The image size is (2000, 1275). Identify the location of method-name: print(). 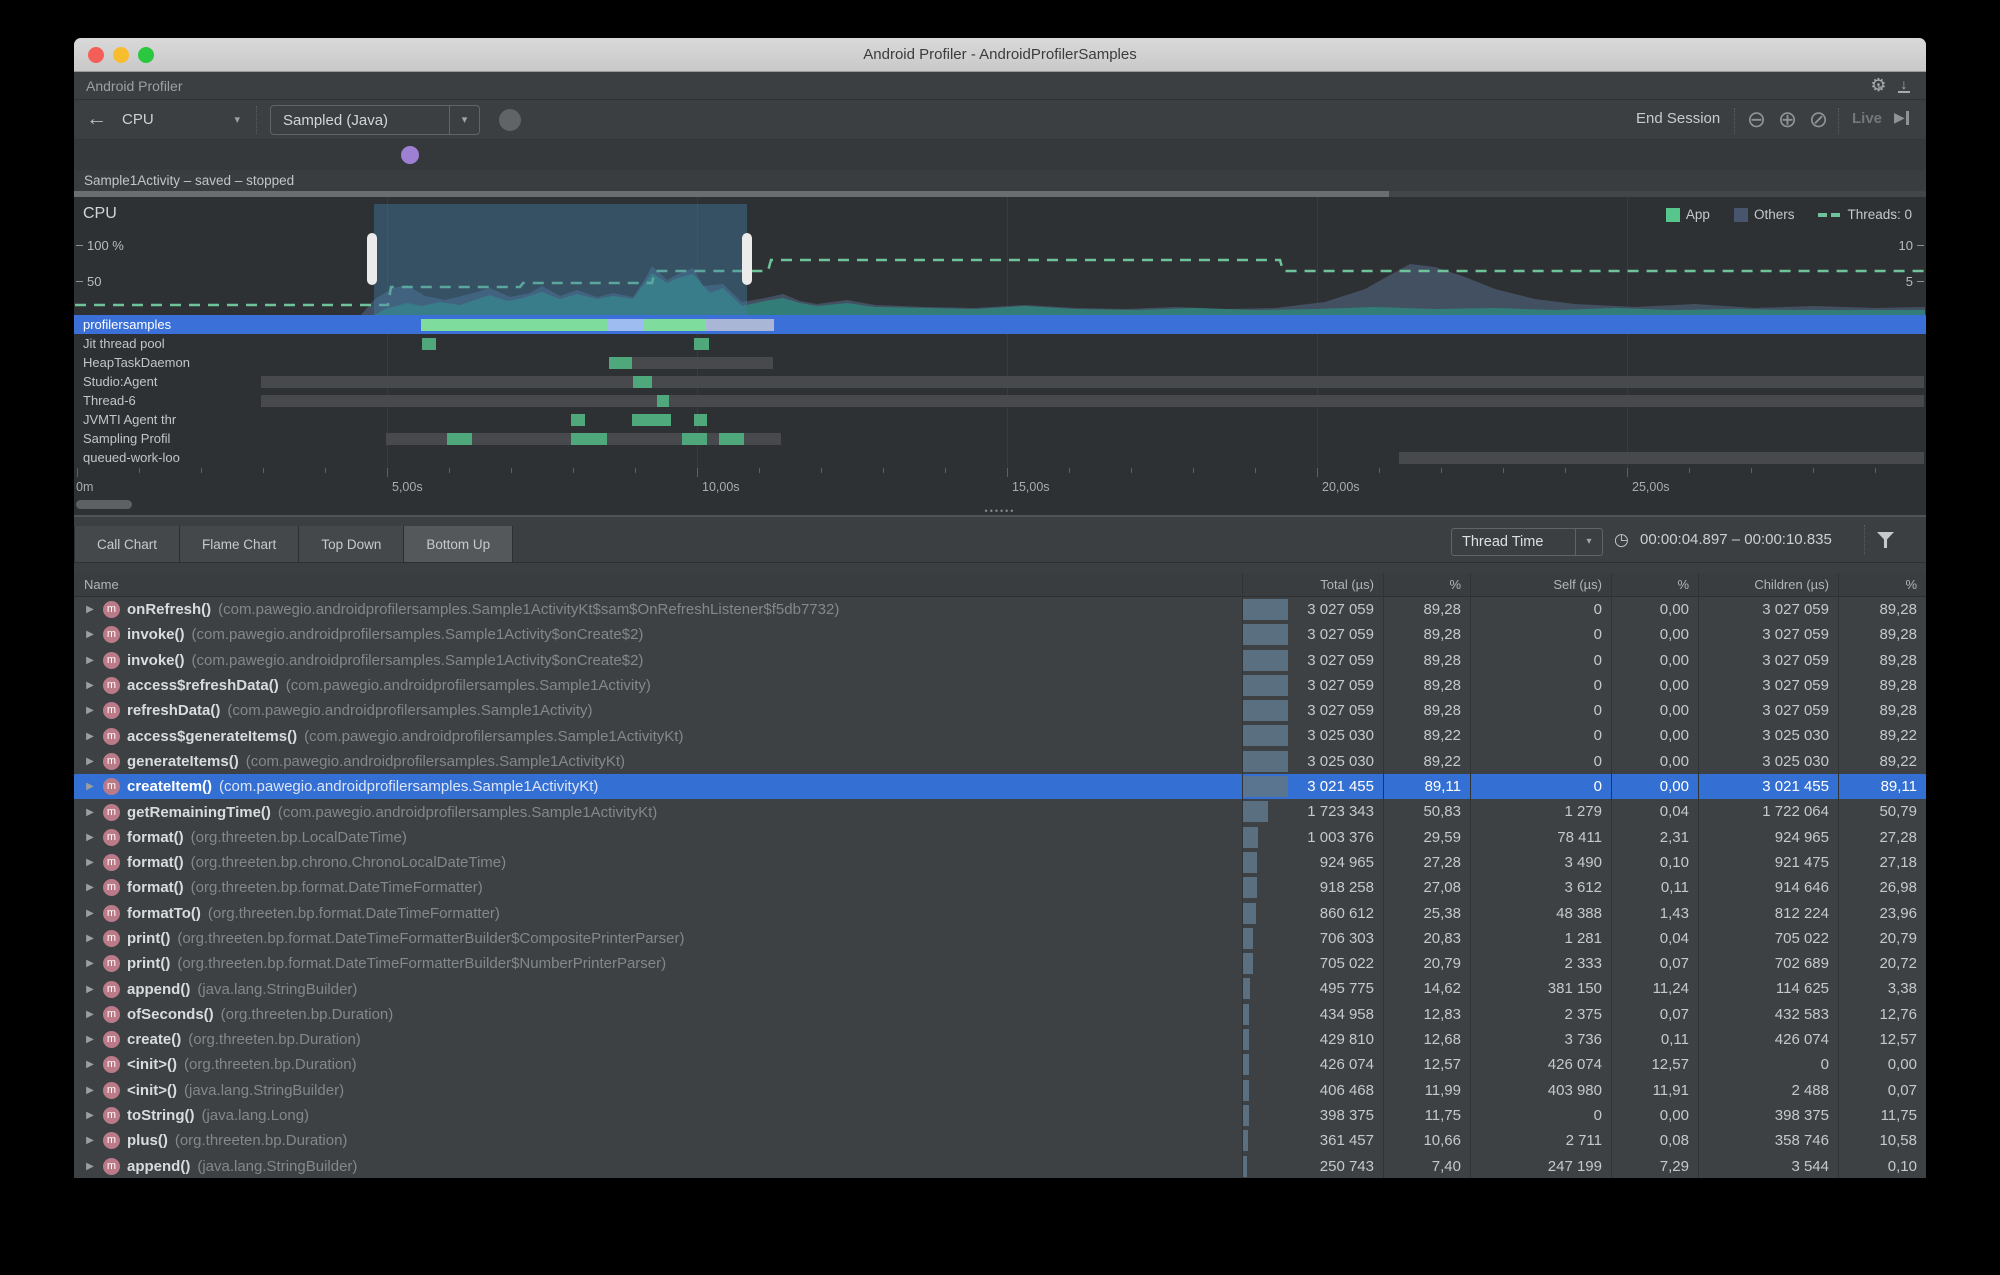
(149, 964).